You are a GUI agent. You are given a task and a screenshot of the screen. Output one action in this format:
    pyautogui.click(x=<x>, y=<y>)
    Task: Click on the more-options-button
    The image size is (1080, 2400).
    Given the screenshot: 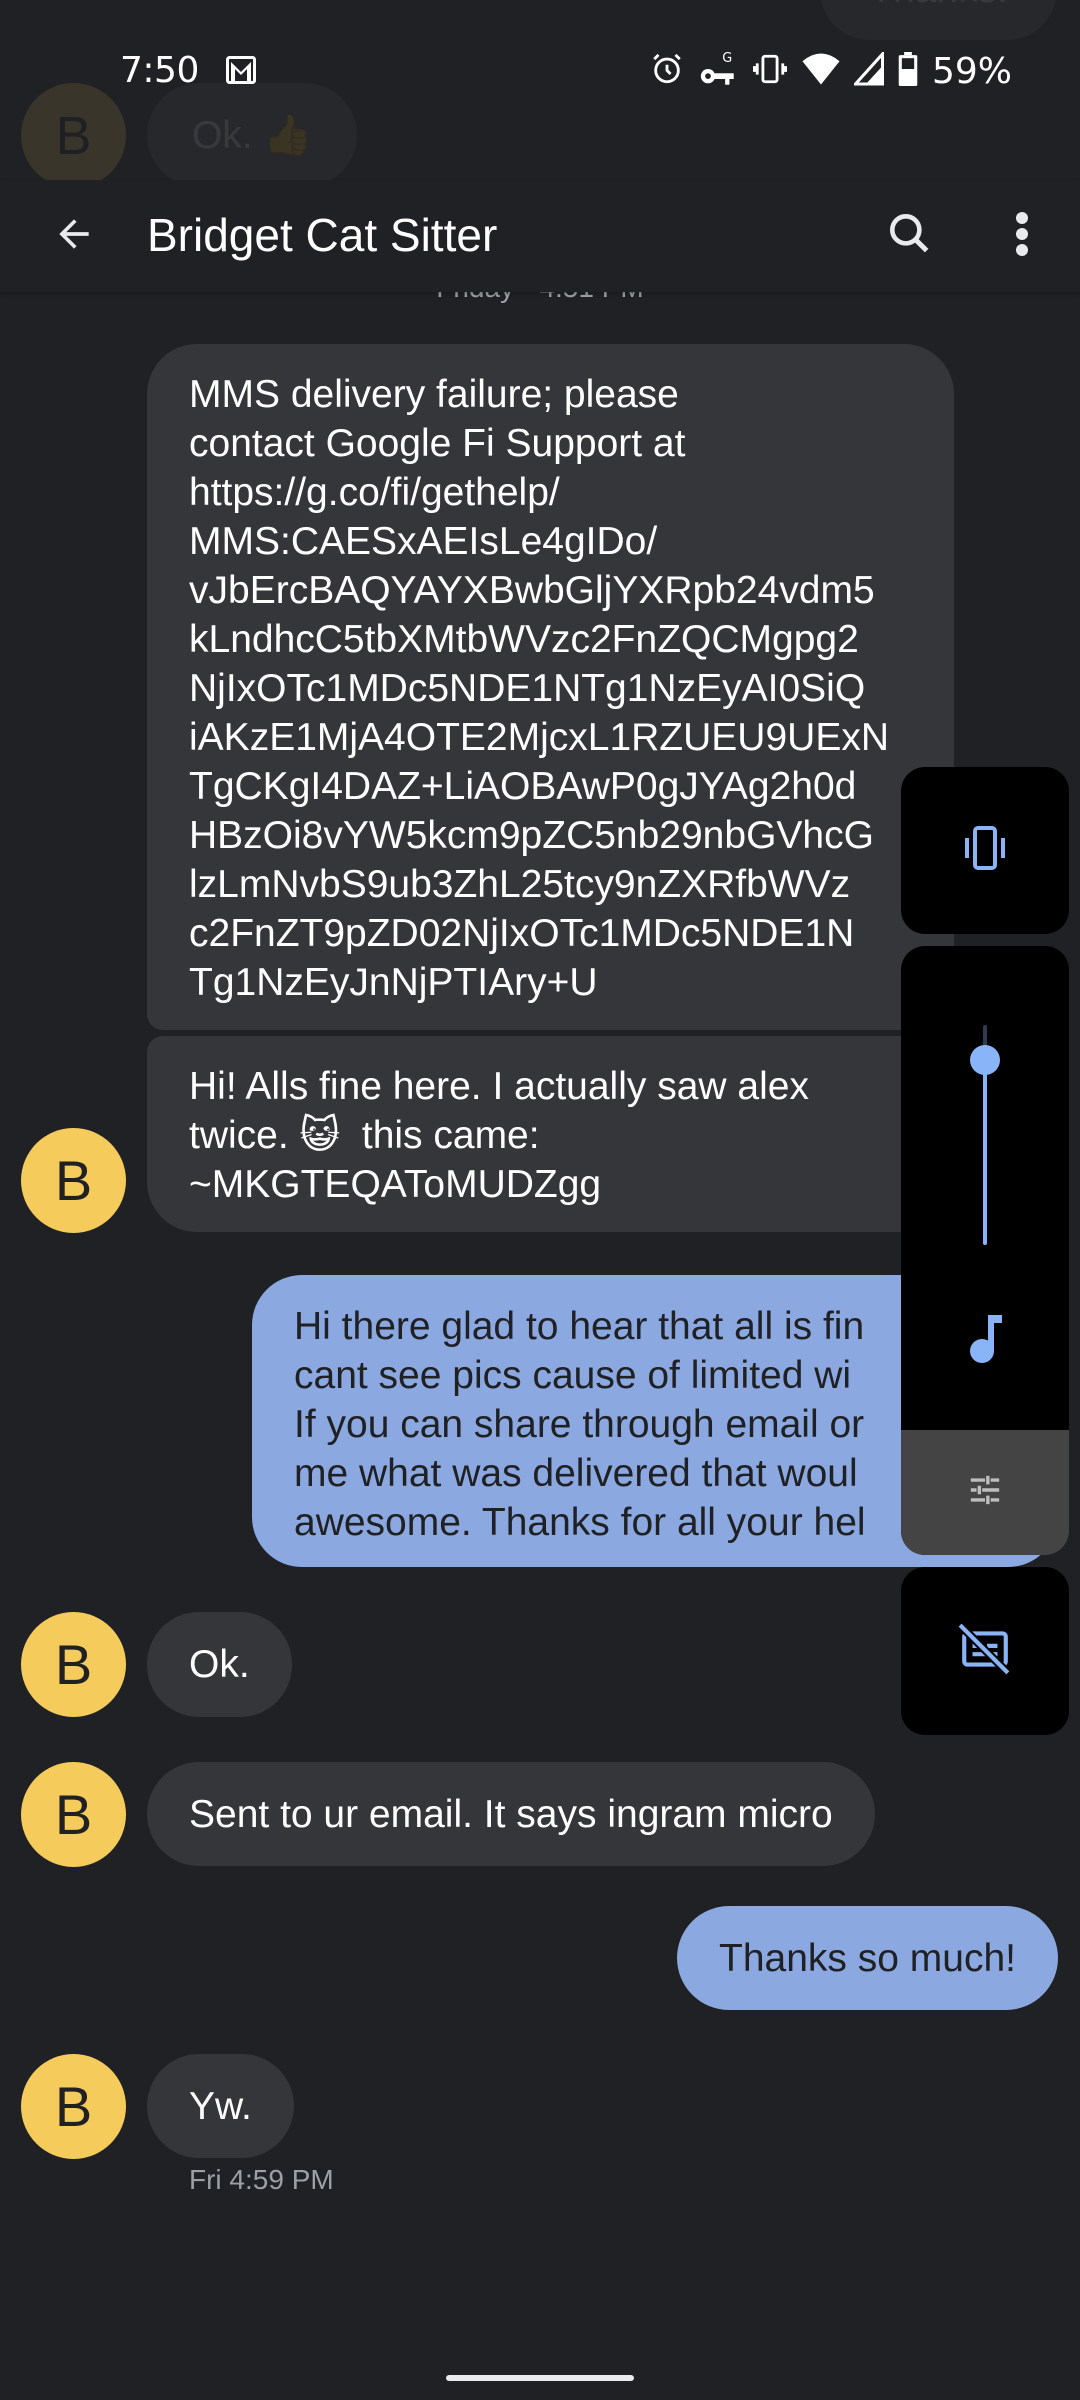 What is the action you would take?
    pyautogui.click(x=1022, y=236)
    